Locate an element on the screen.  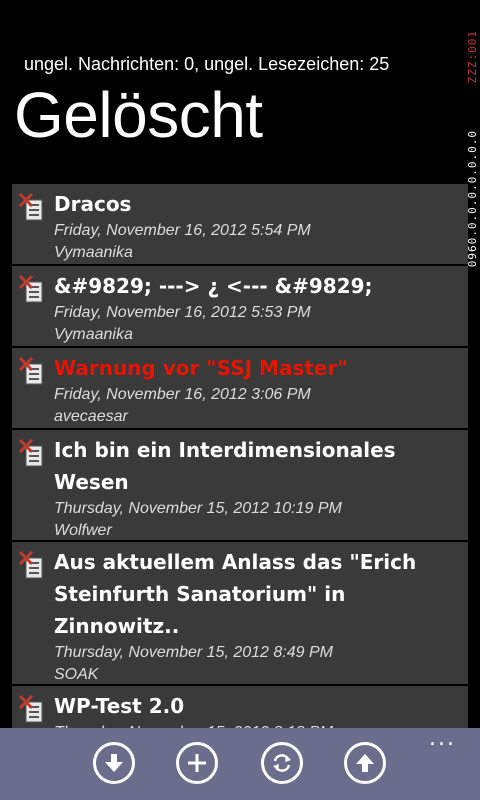
post-date: Thursday, November 15, 2012 10:19 PM is located at coordinates (198, 508).